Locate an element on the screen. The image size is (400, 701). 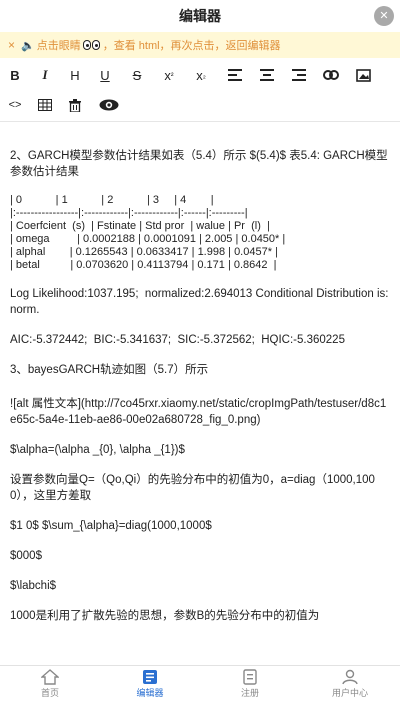
tab-user-center: 用户中心 is located at coordinates (350, 683).